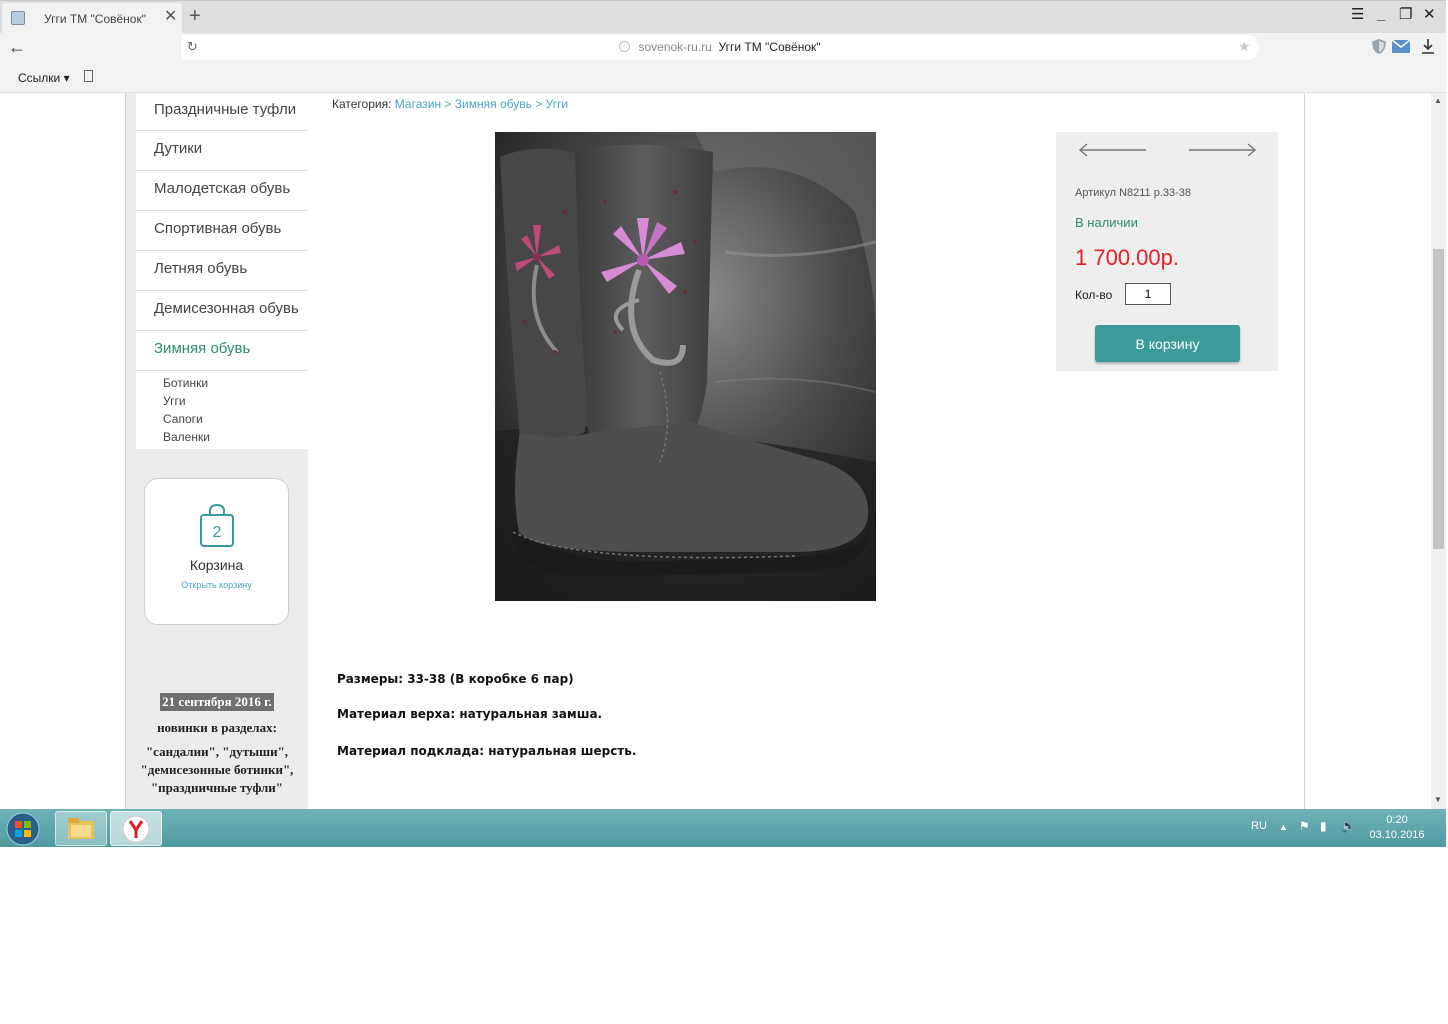  What do you see at coordinates (1405, 15) in the screenshot?
I see `restore-icon: ❐` at bounding box center [1405, 15].